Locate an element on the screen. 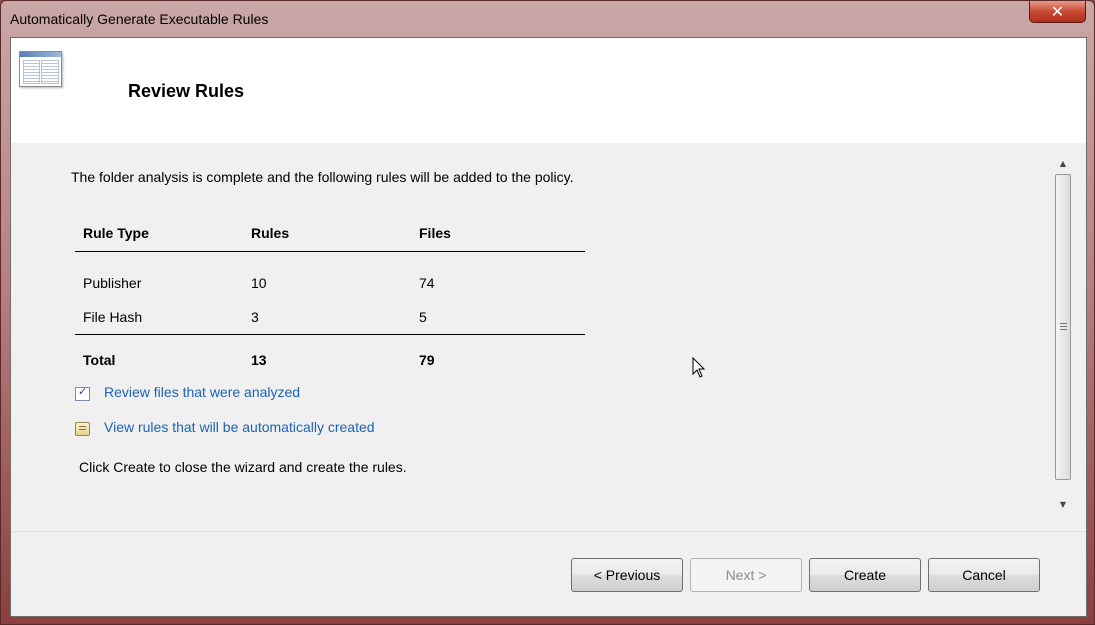 Image resolution: width=1095 pixels, height=625 pixels. files-cell: 74 is located at coordinates (427, 283).